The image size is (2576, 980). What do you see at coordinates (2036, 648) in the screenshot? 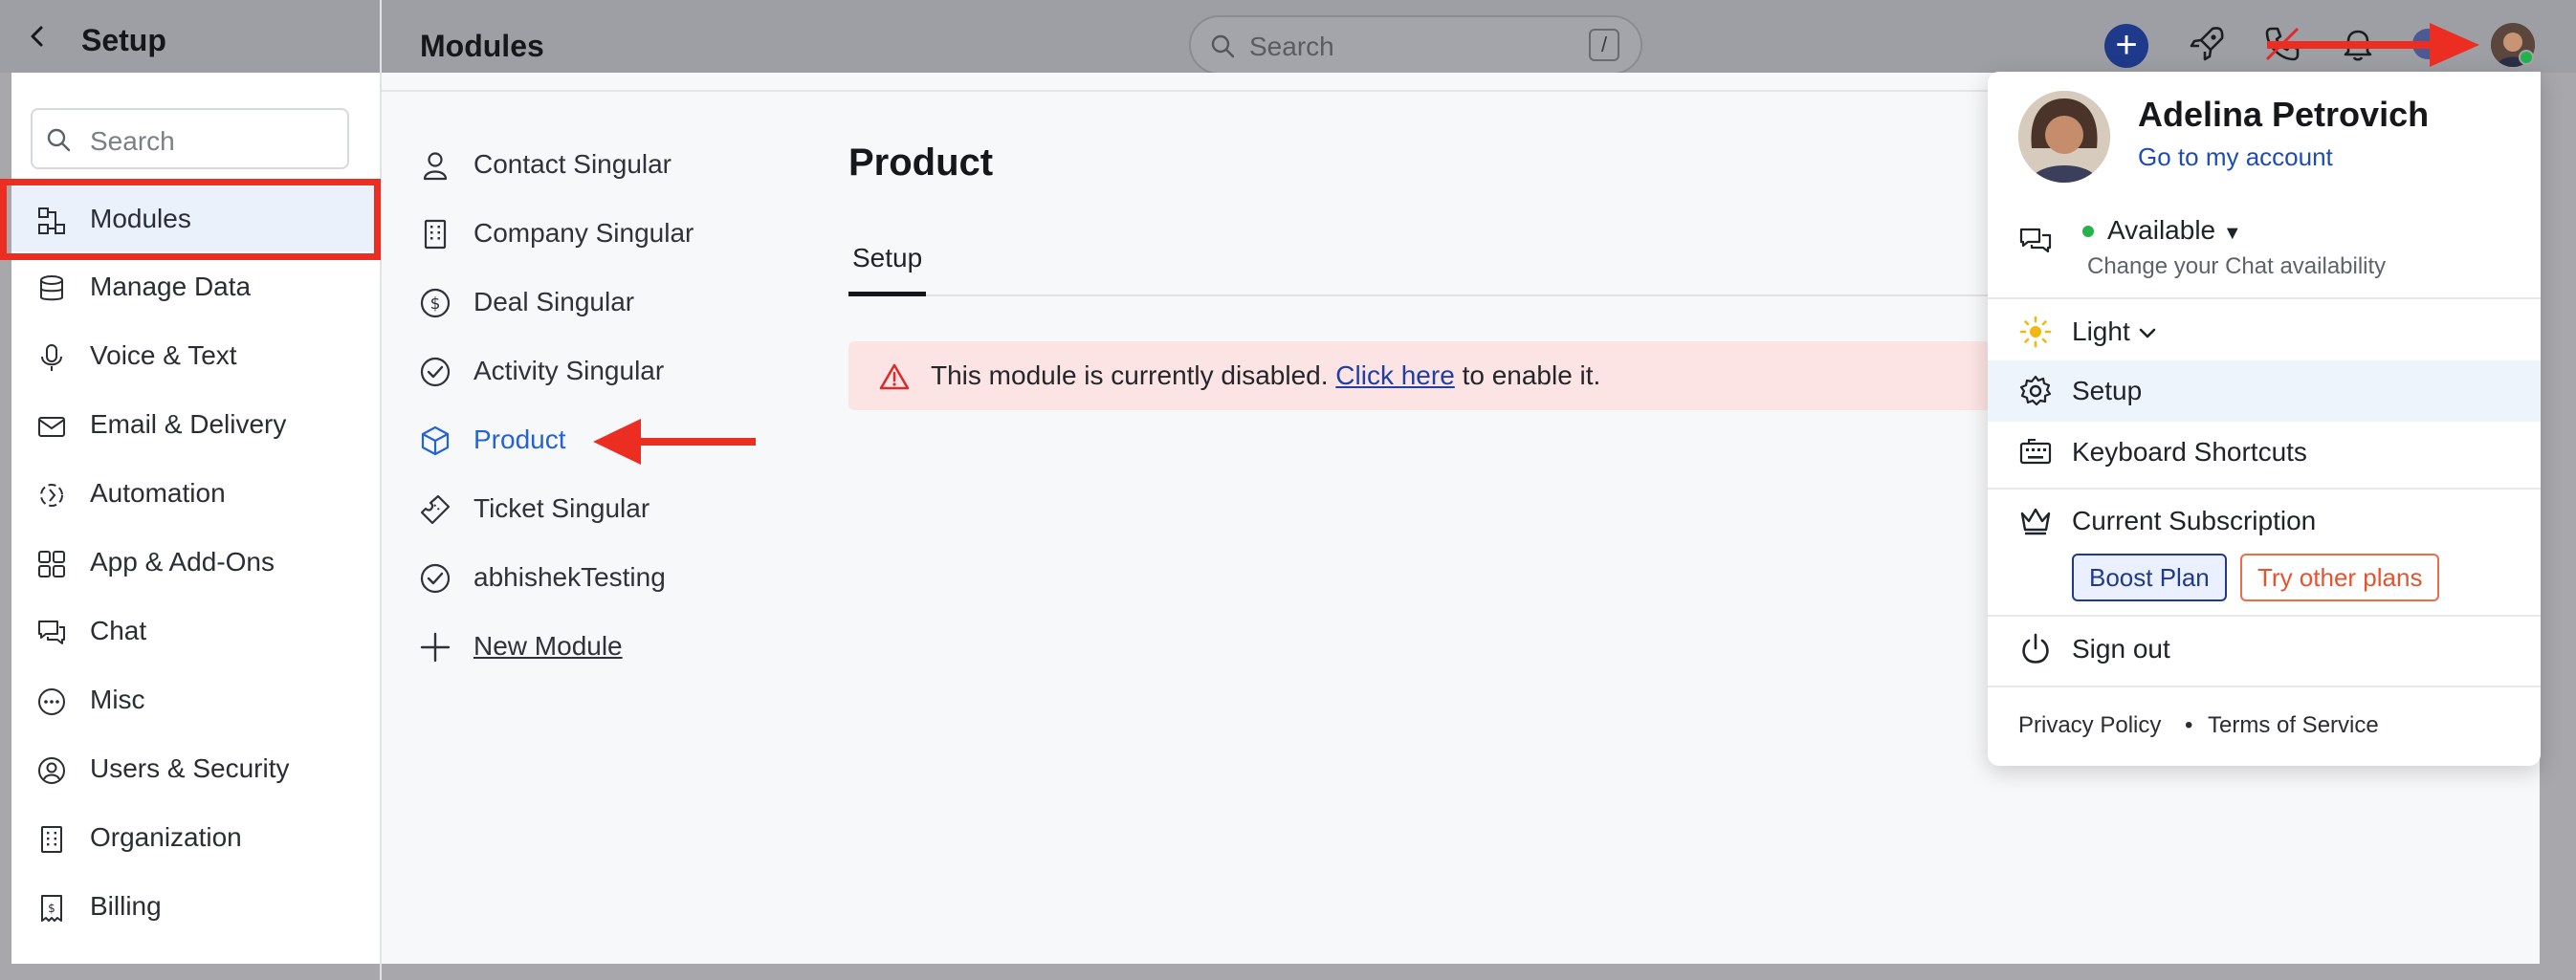
I see `power-icon` at bounding box center [2036, 648].